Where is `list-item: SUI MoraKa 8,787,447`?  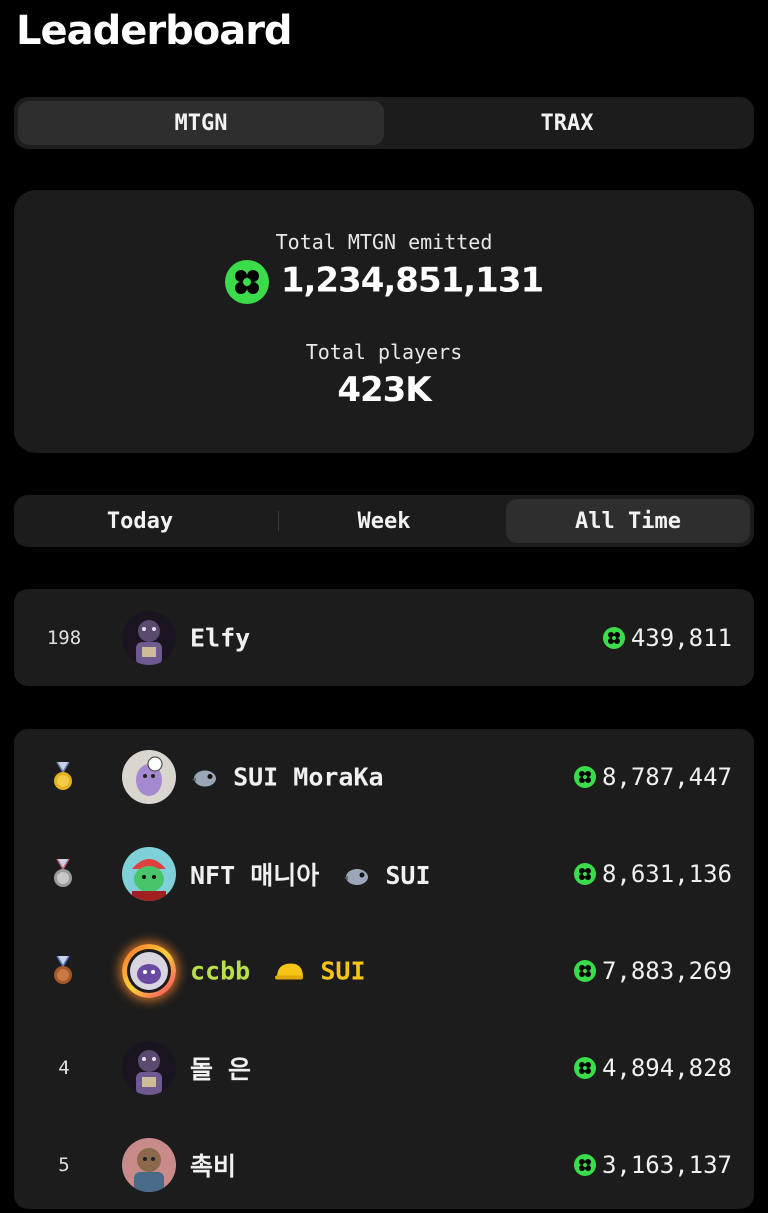 list-item: SUI MoraKa 8,787,447 is located at coordinates (384, 777).